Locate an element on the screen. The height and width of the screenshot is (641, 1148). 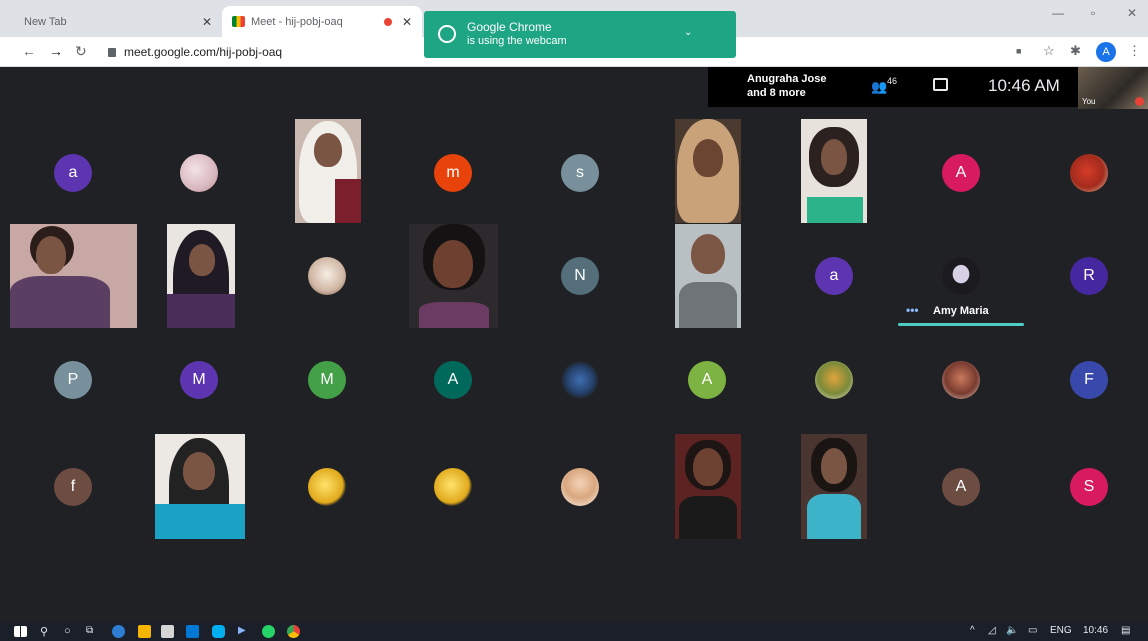
avatar-letter: P is located at coordinates (73, 379).